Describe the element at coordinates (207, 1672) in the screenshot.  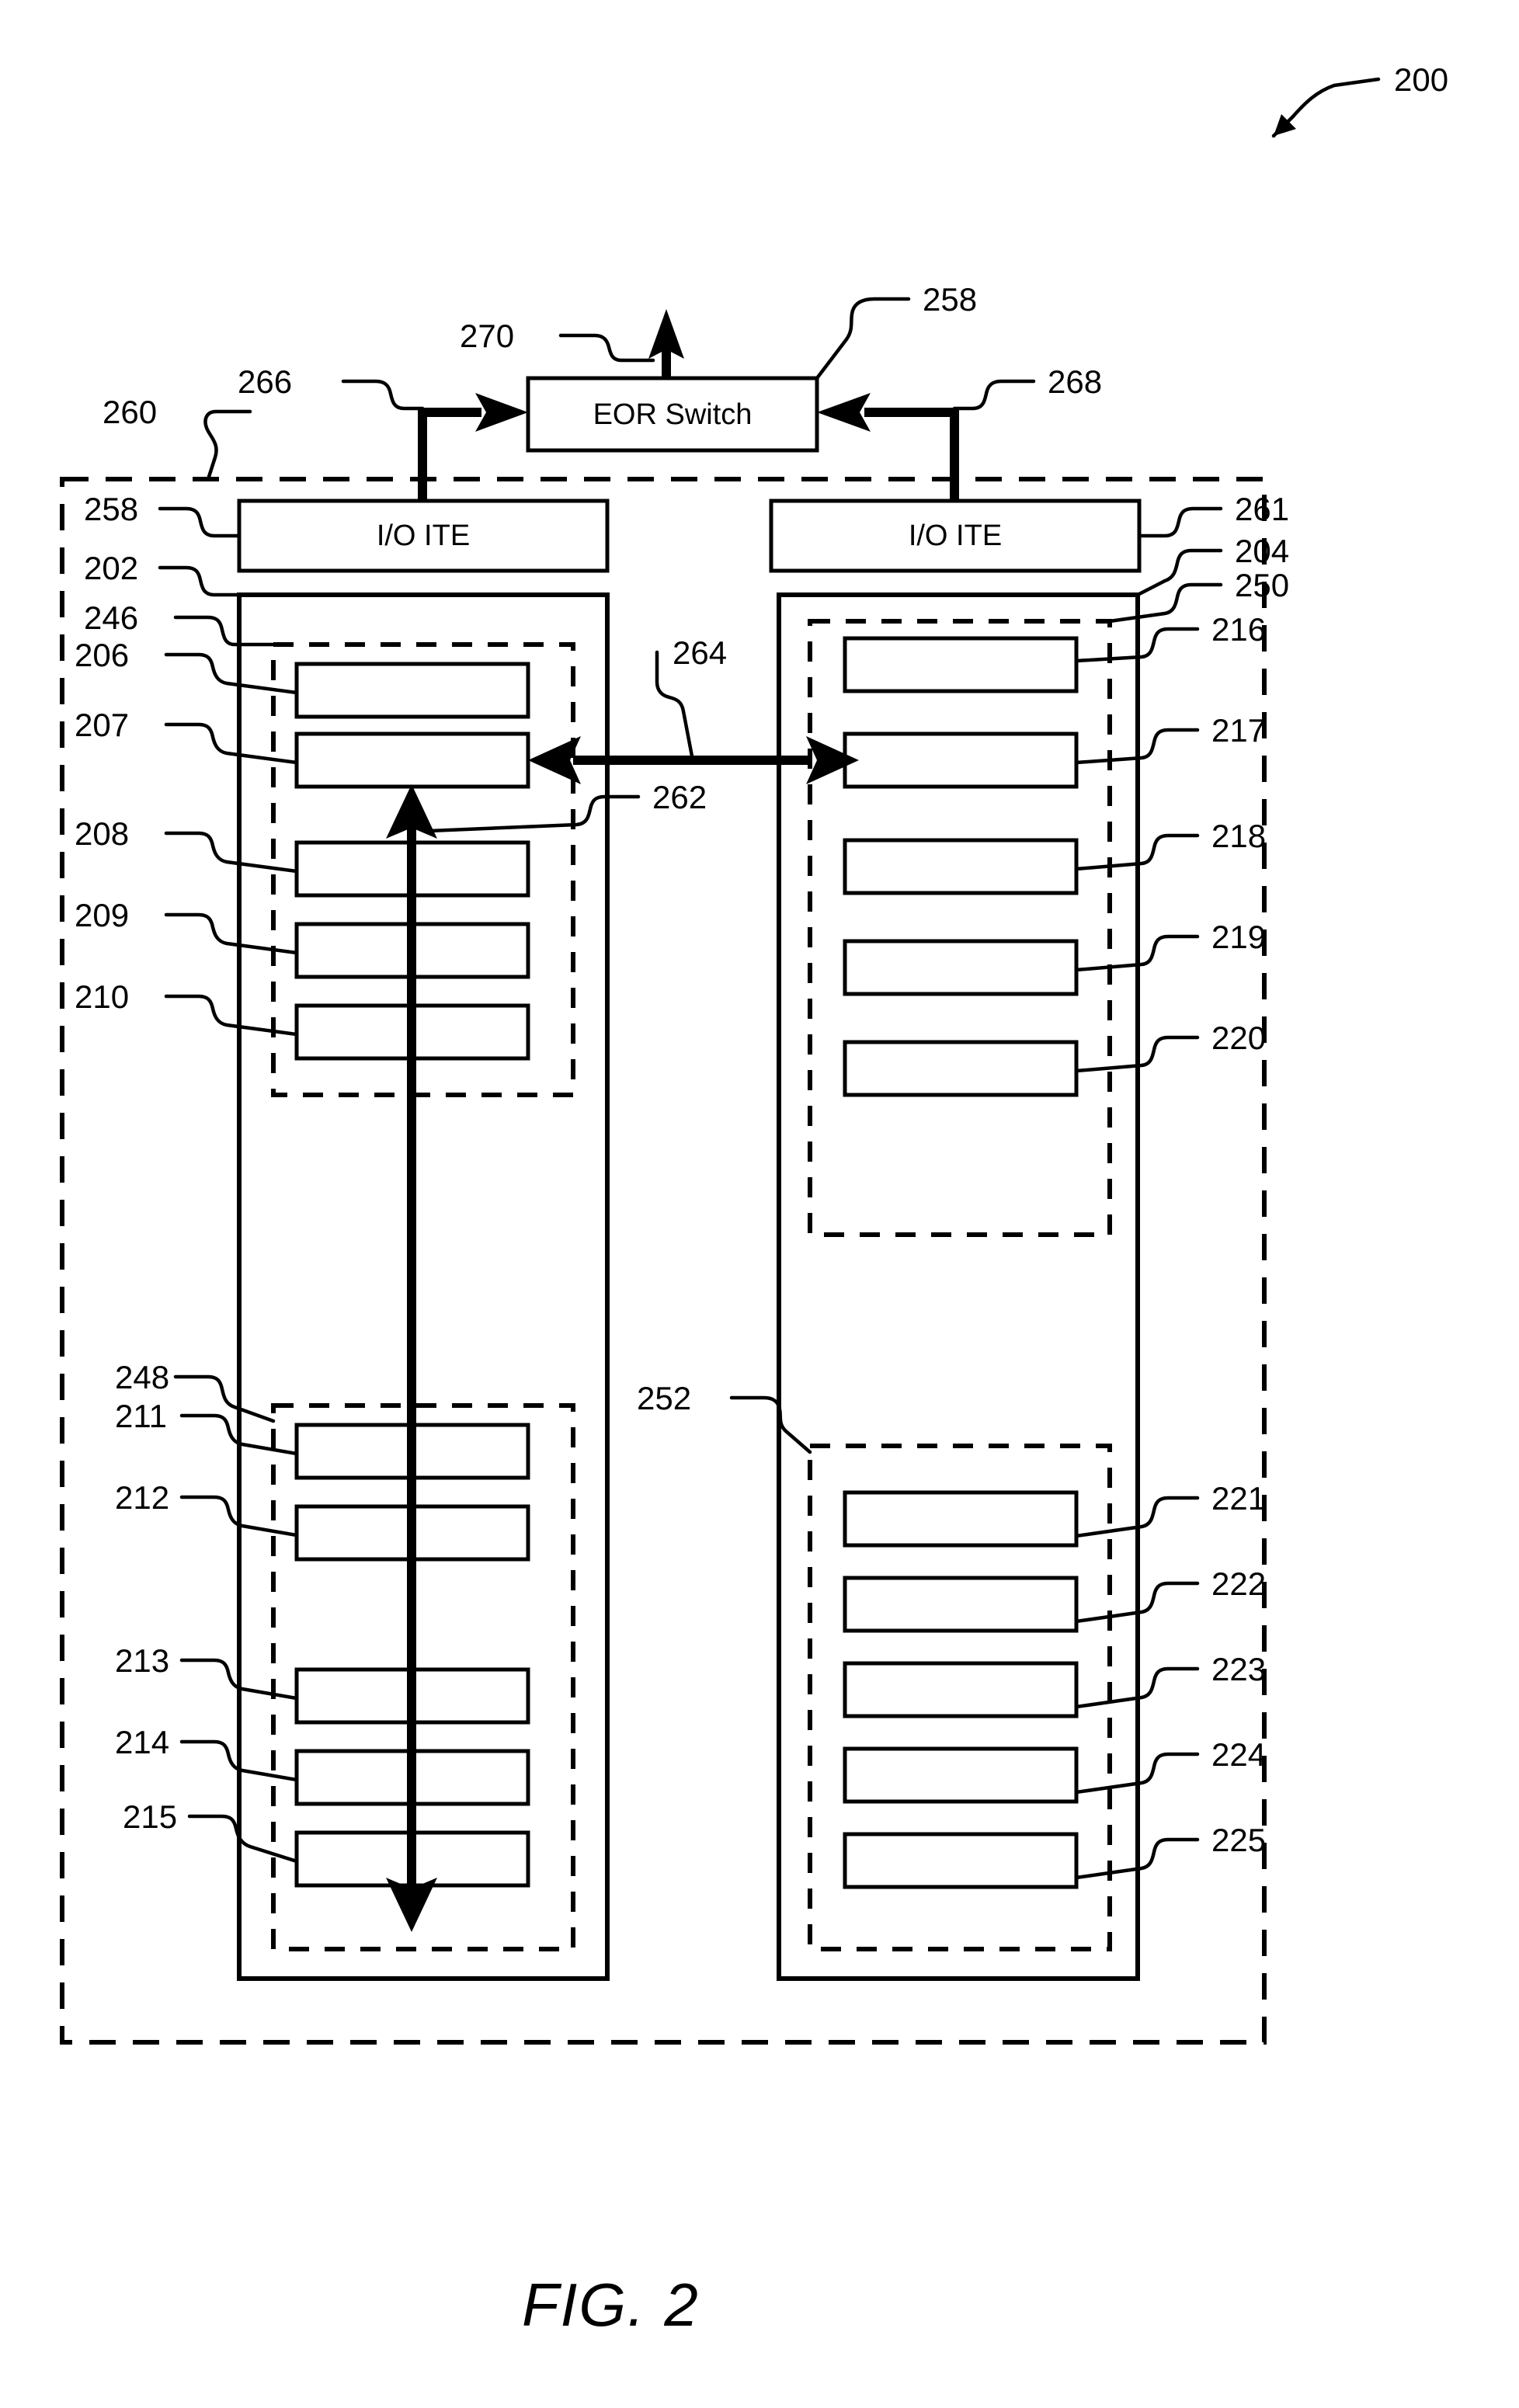
I see `ref-213-leader: 213` at that location.